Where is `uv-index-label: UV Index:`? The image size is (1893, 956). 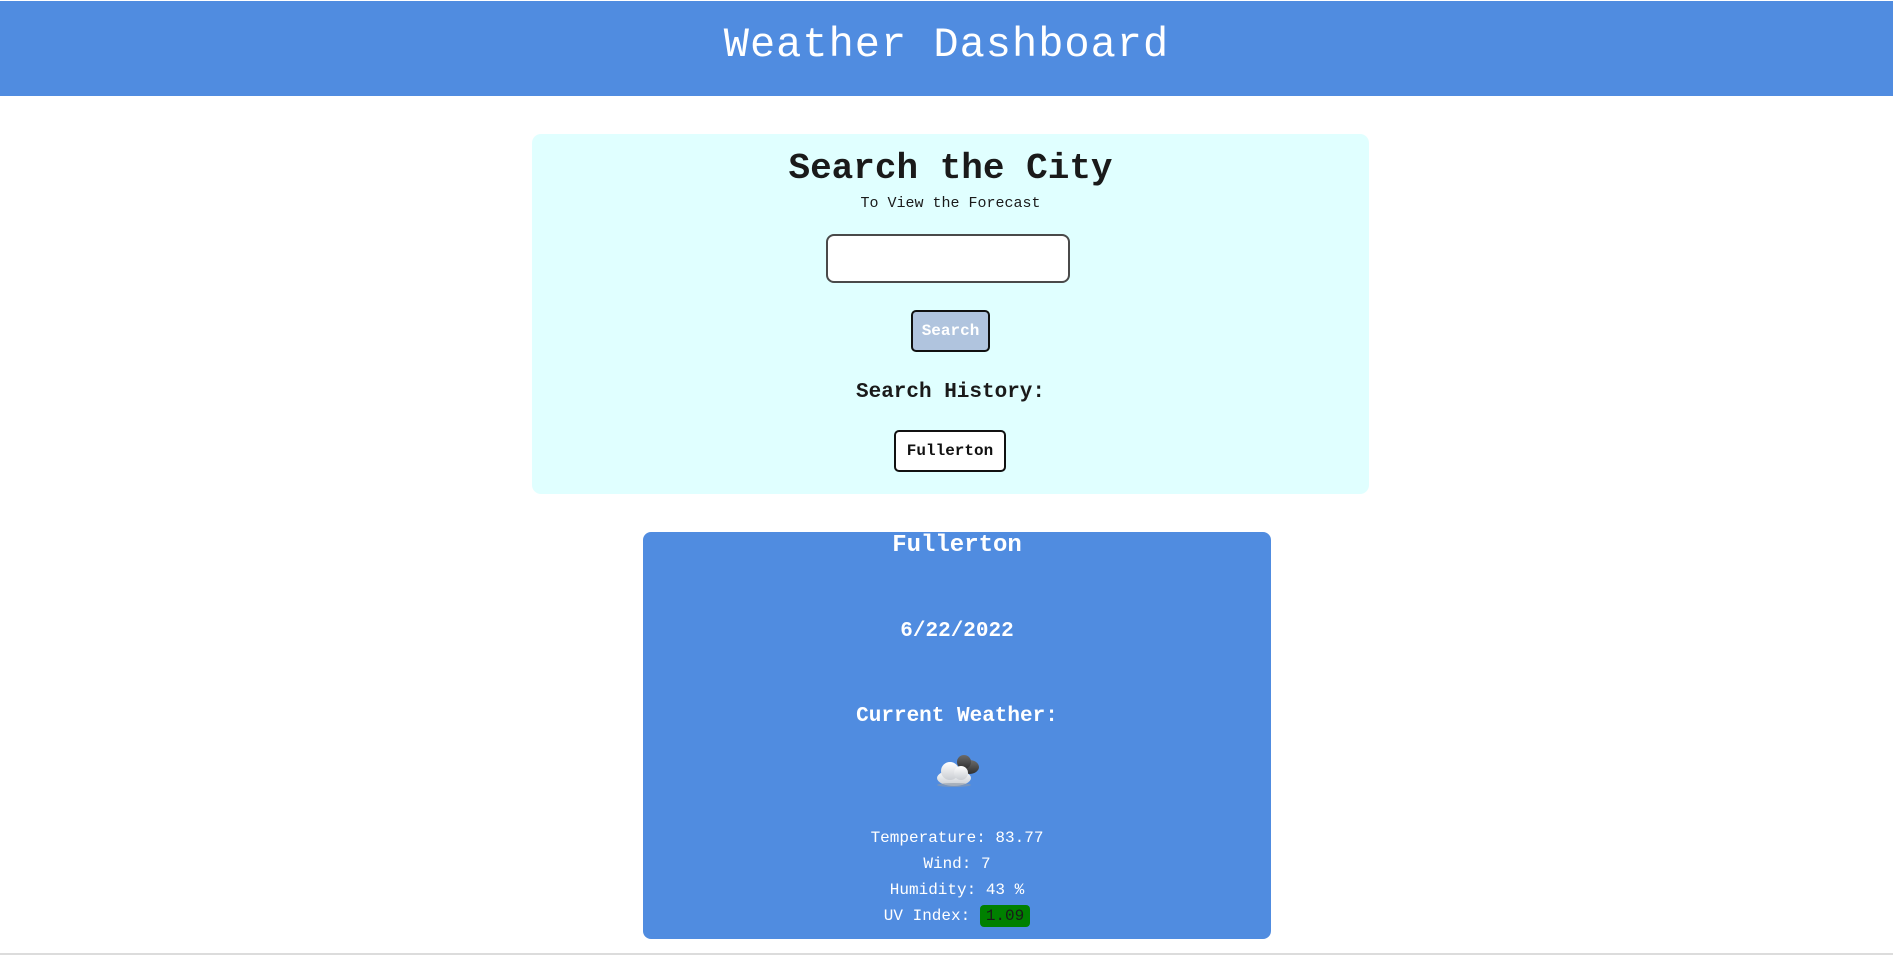
uv-index-label: UV Index: is located at coordinates (927, 916).